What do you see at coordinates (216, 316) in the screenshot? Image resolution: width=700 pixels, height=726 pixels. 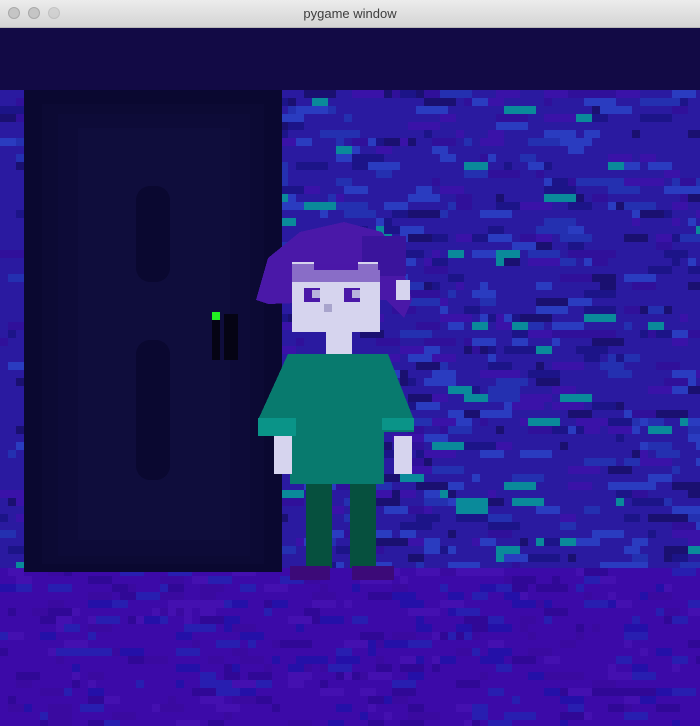 I see `door-light` at bounding box center [216, 316].